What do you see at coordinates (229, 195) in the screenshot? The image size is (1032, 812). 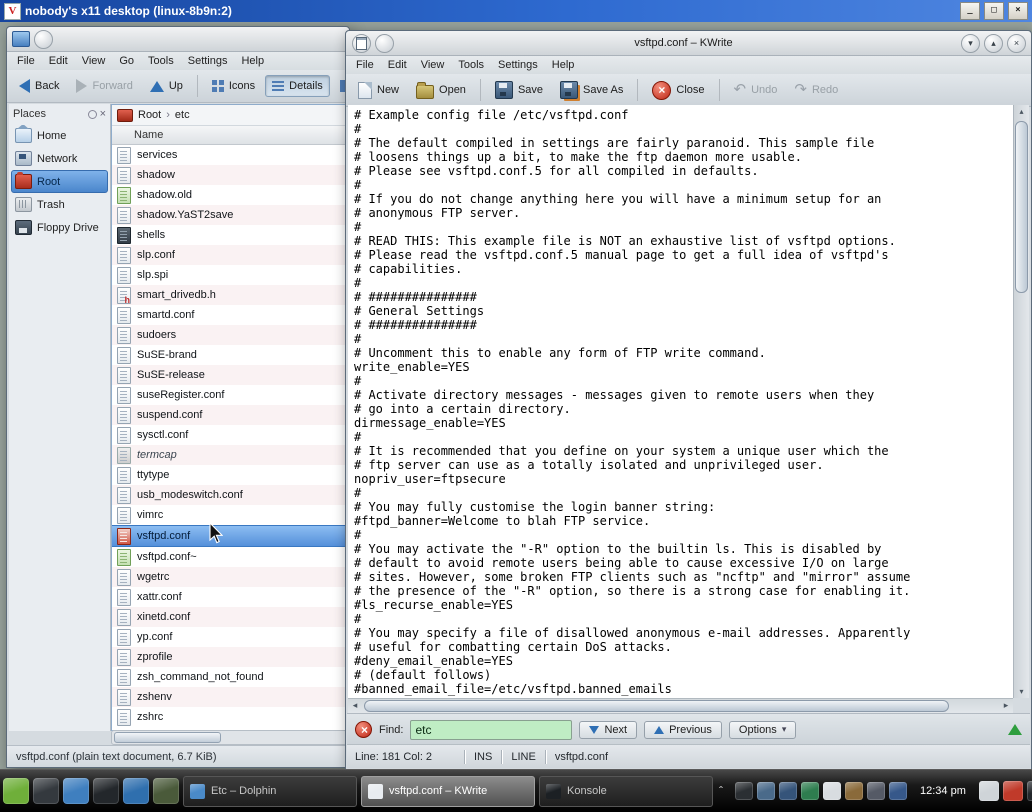 I see `file-row-shadow-old: shadow.old` at bounding box center [229, 195].